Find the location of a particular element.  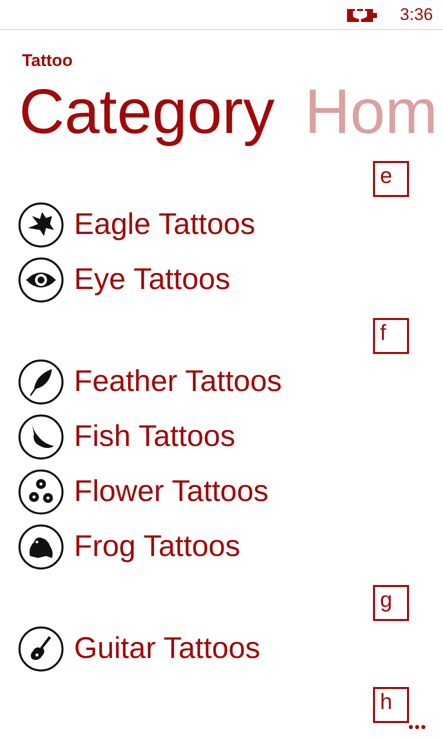

group-letter-tile: h is located at coordinates (391, 705).